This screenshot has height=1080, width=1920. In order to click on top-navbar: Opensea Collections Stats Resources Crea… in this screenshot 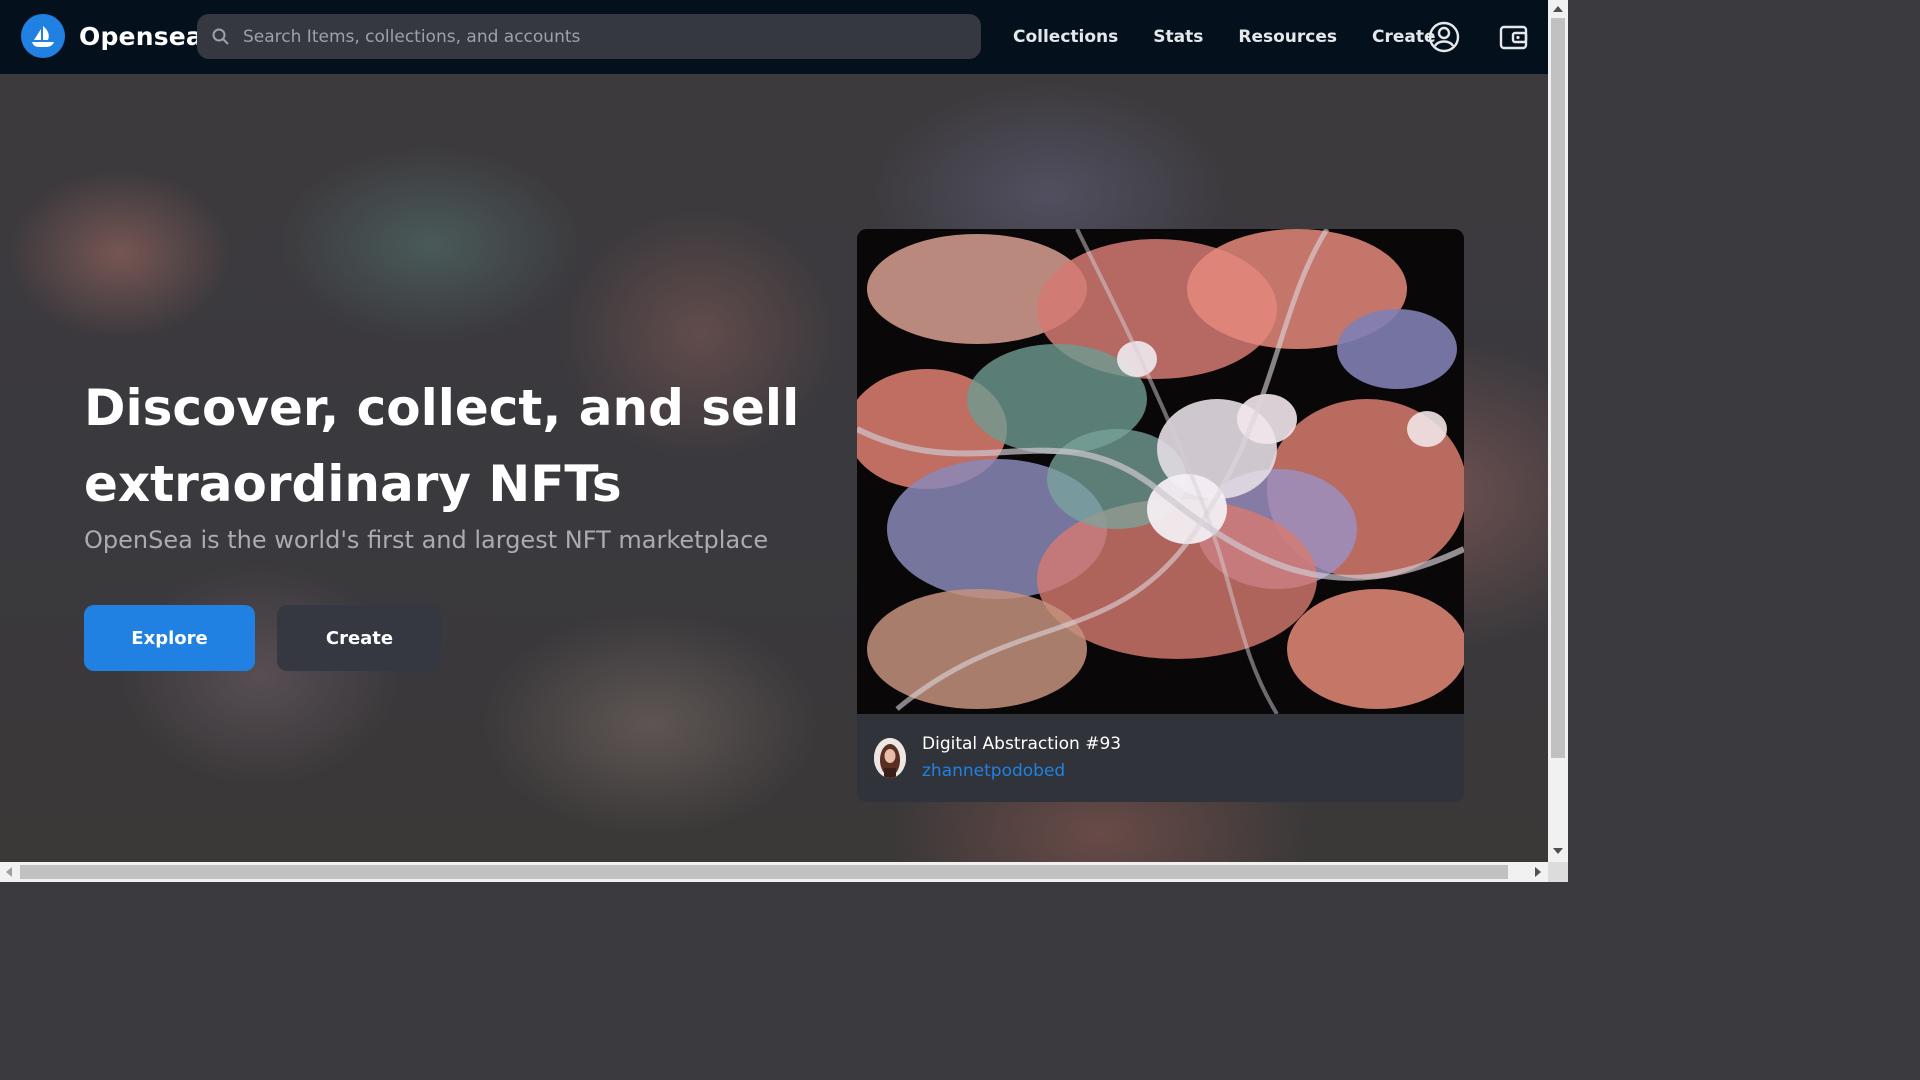, I will do `click(774, 37)`.